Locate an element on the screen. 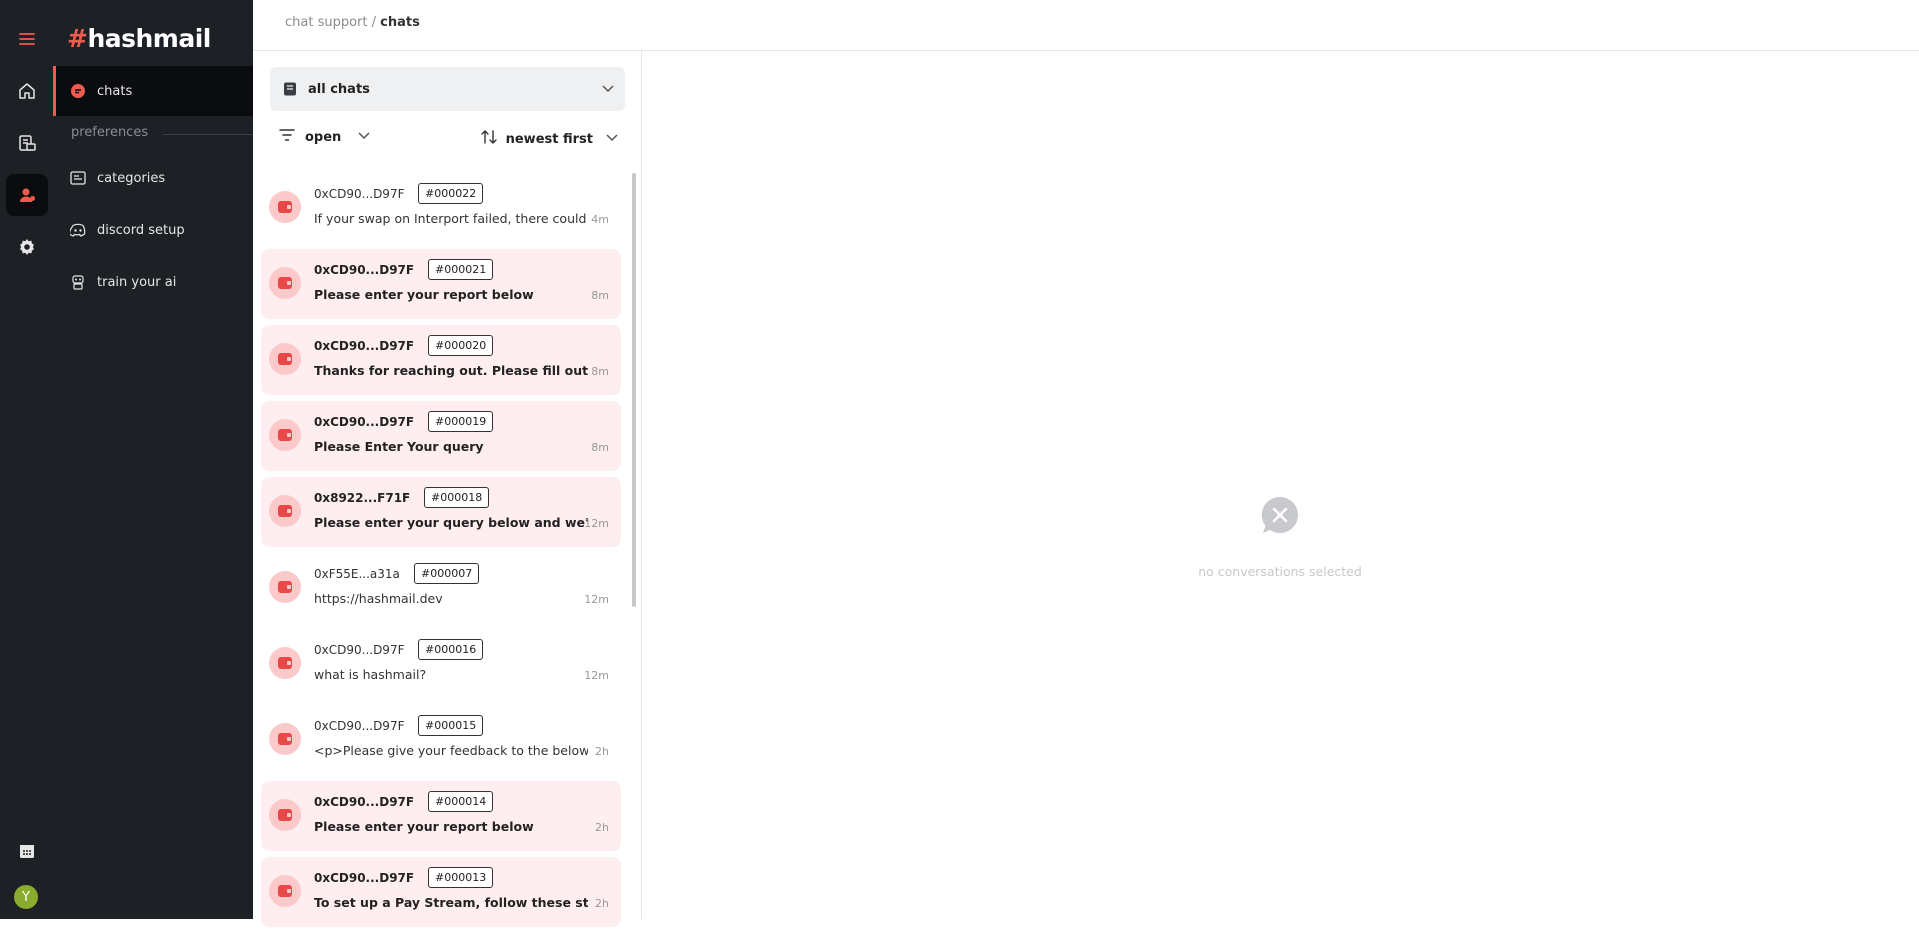  chat-ticket-id: #000016 is located at coordinates (451, 649).